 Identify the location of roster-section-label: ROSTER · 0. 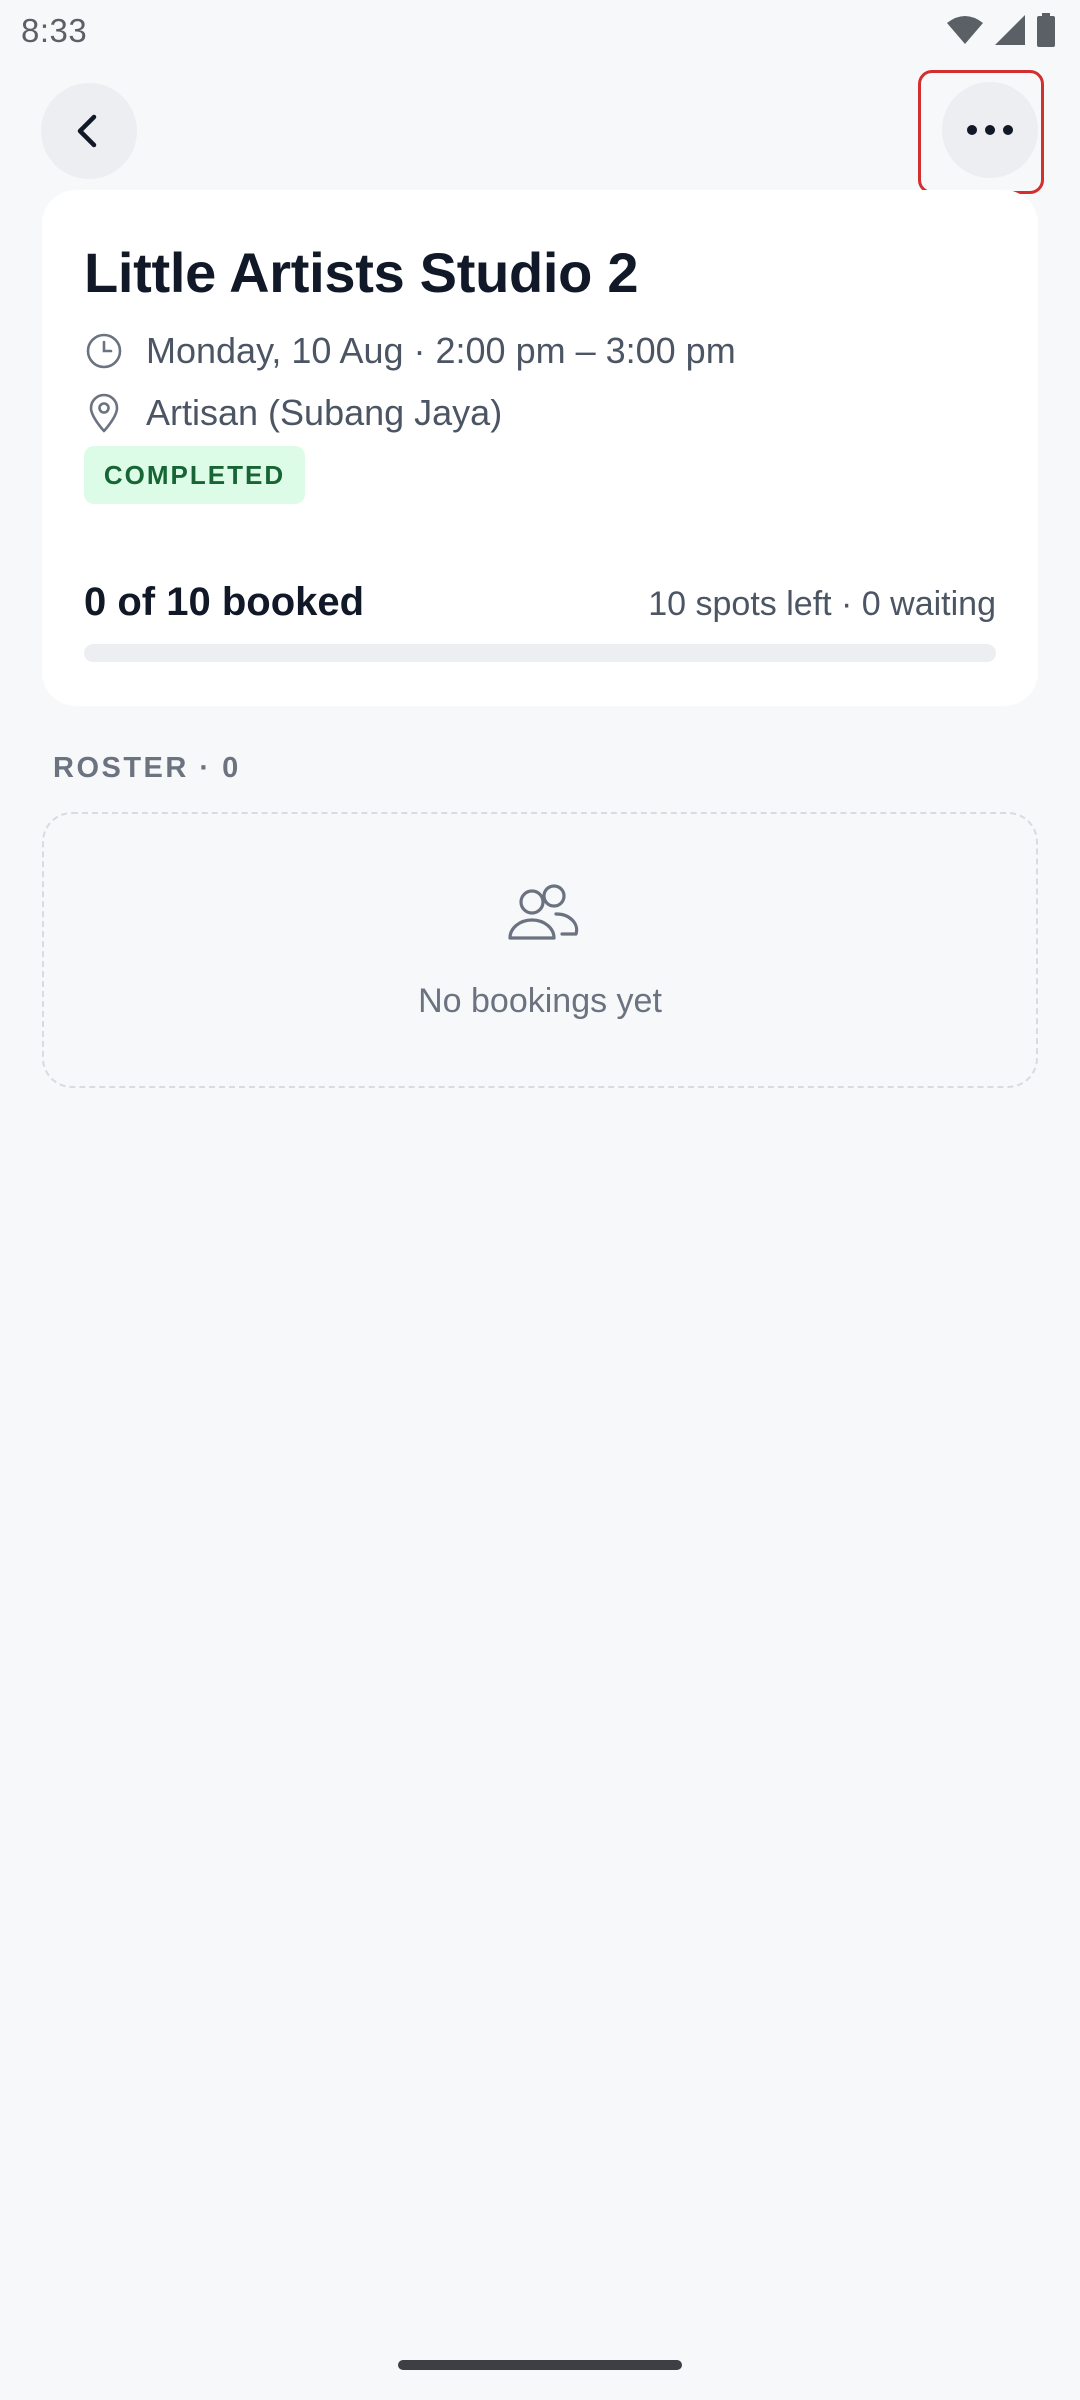
(147, 768).